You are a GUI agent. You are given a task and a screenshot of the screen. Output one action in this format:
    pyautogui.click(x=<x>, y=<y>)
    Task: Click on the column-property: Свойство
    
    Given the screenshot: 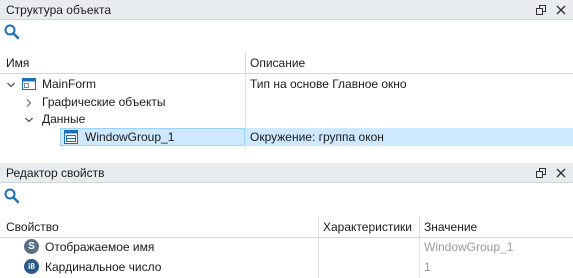 What is the action you would take?
    pyautogui.click(x=32, y=227)
    